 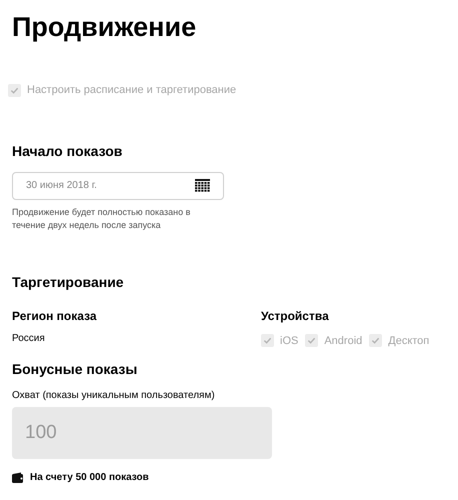 What do you see at coordinates (68, 282) in the screenshot?
I see `section-heading: Таргетирование` at bounding box center [68, 282].